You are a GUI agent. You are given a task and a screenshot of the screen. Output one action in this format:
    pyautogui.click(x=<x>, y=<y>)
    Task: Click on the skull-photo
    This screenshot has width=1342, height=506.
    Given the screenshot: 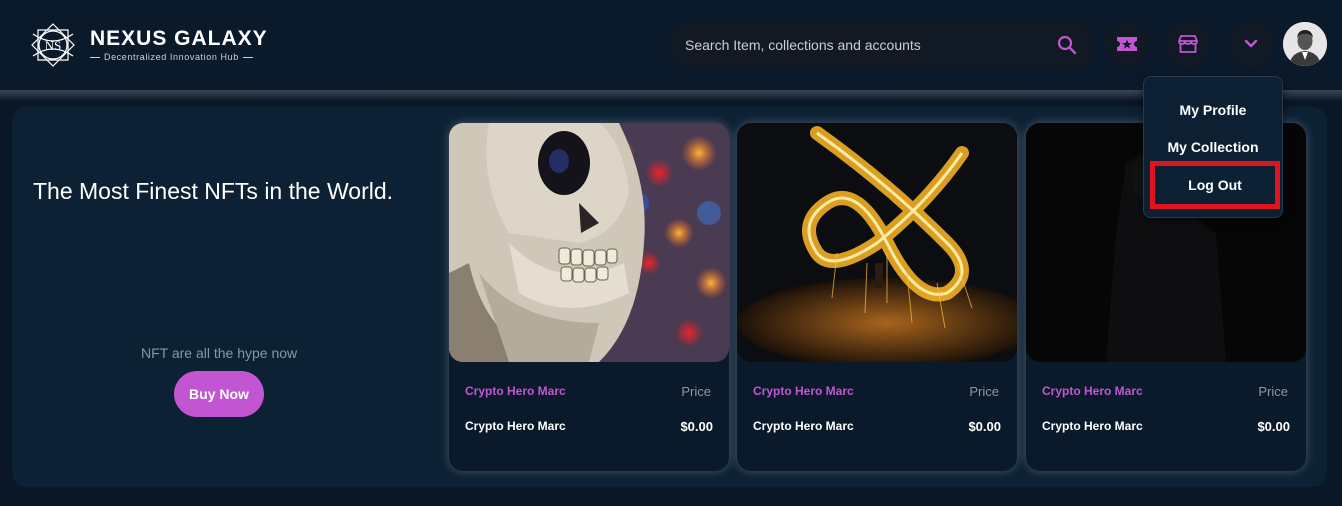 What is the action you would take?
    pyautogui.click(x=589, y=242)
    